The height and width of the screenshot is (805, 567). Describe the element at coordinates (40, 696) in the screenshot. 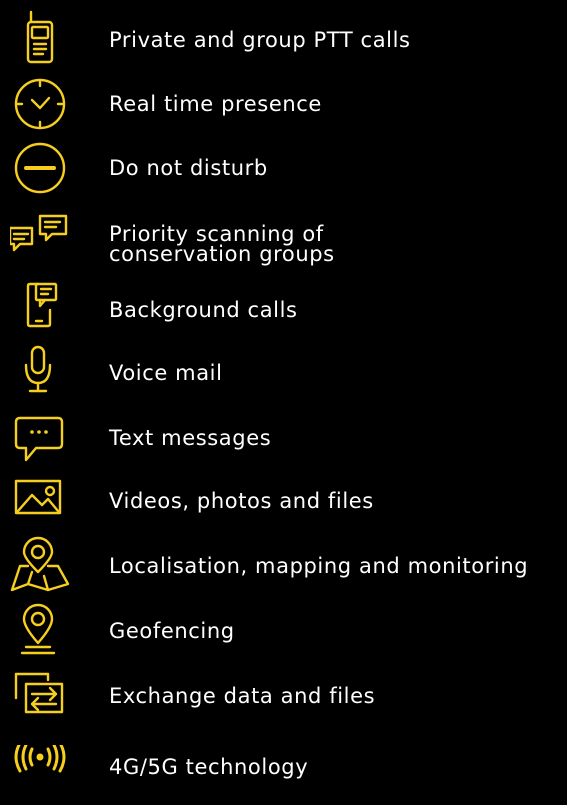

I see `exchange-icon` at that location.